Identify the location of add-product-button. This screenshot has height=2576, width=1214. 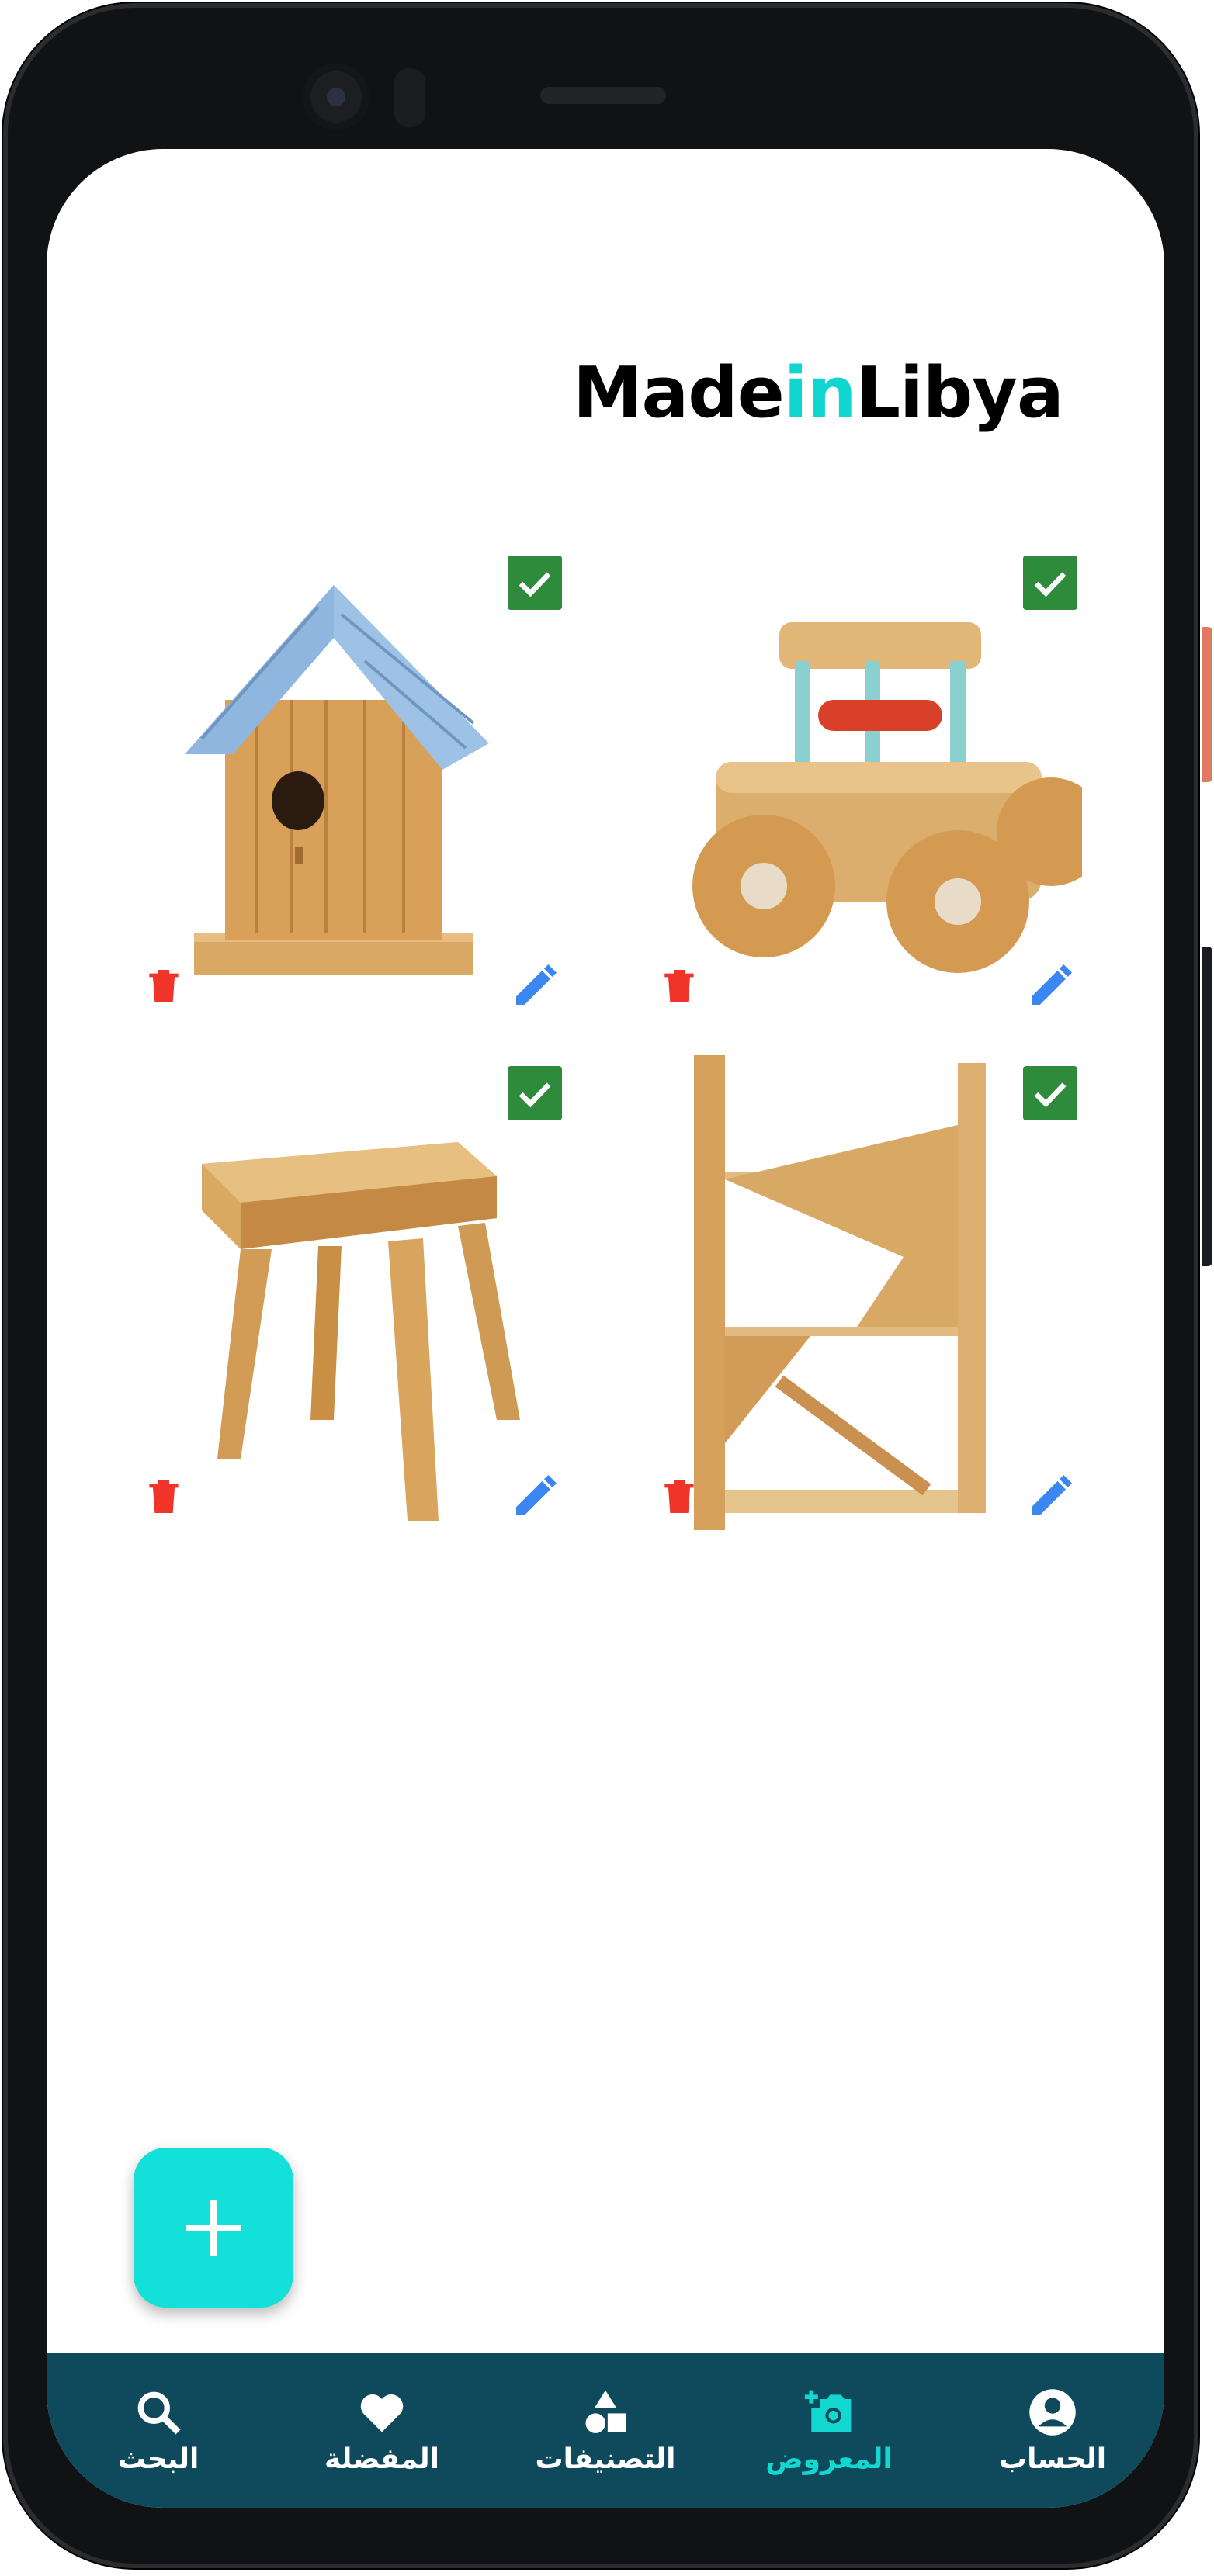
(213, 2228).